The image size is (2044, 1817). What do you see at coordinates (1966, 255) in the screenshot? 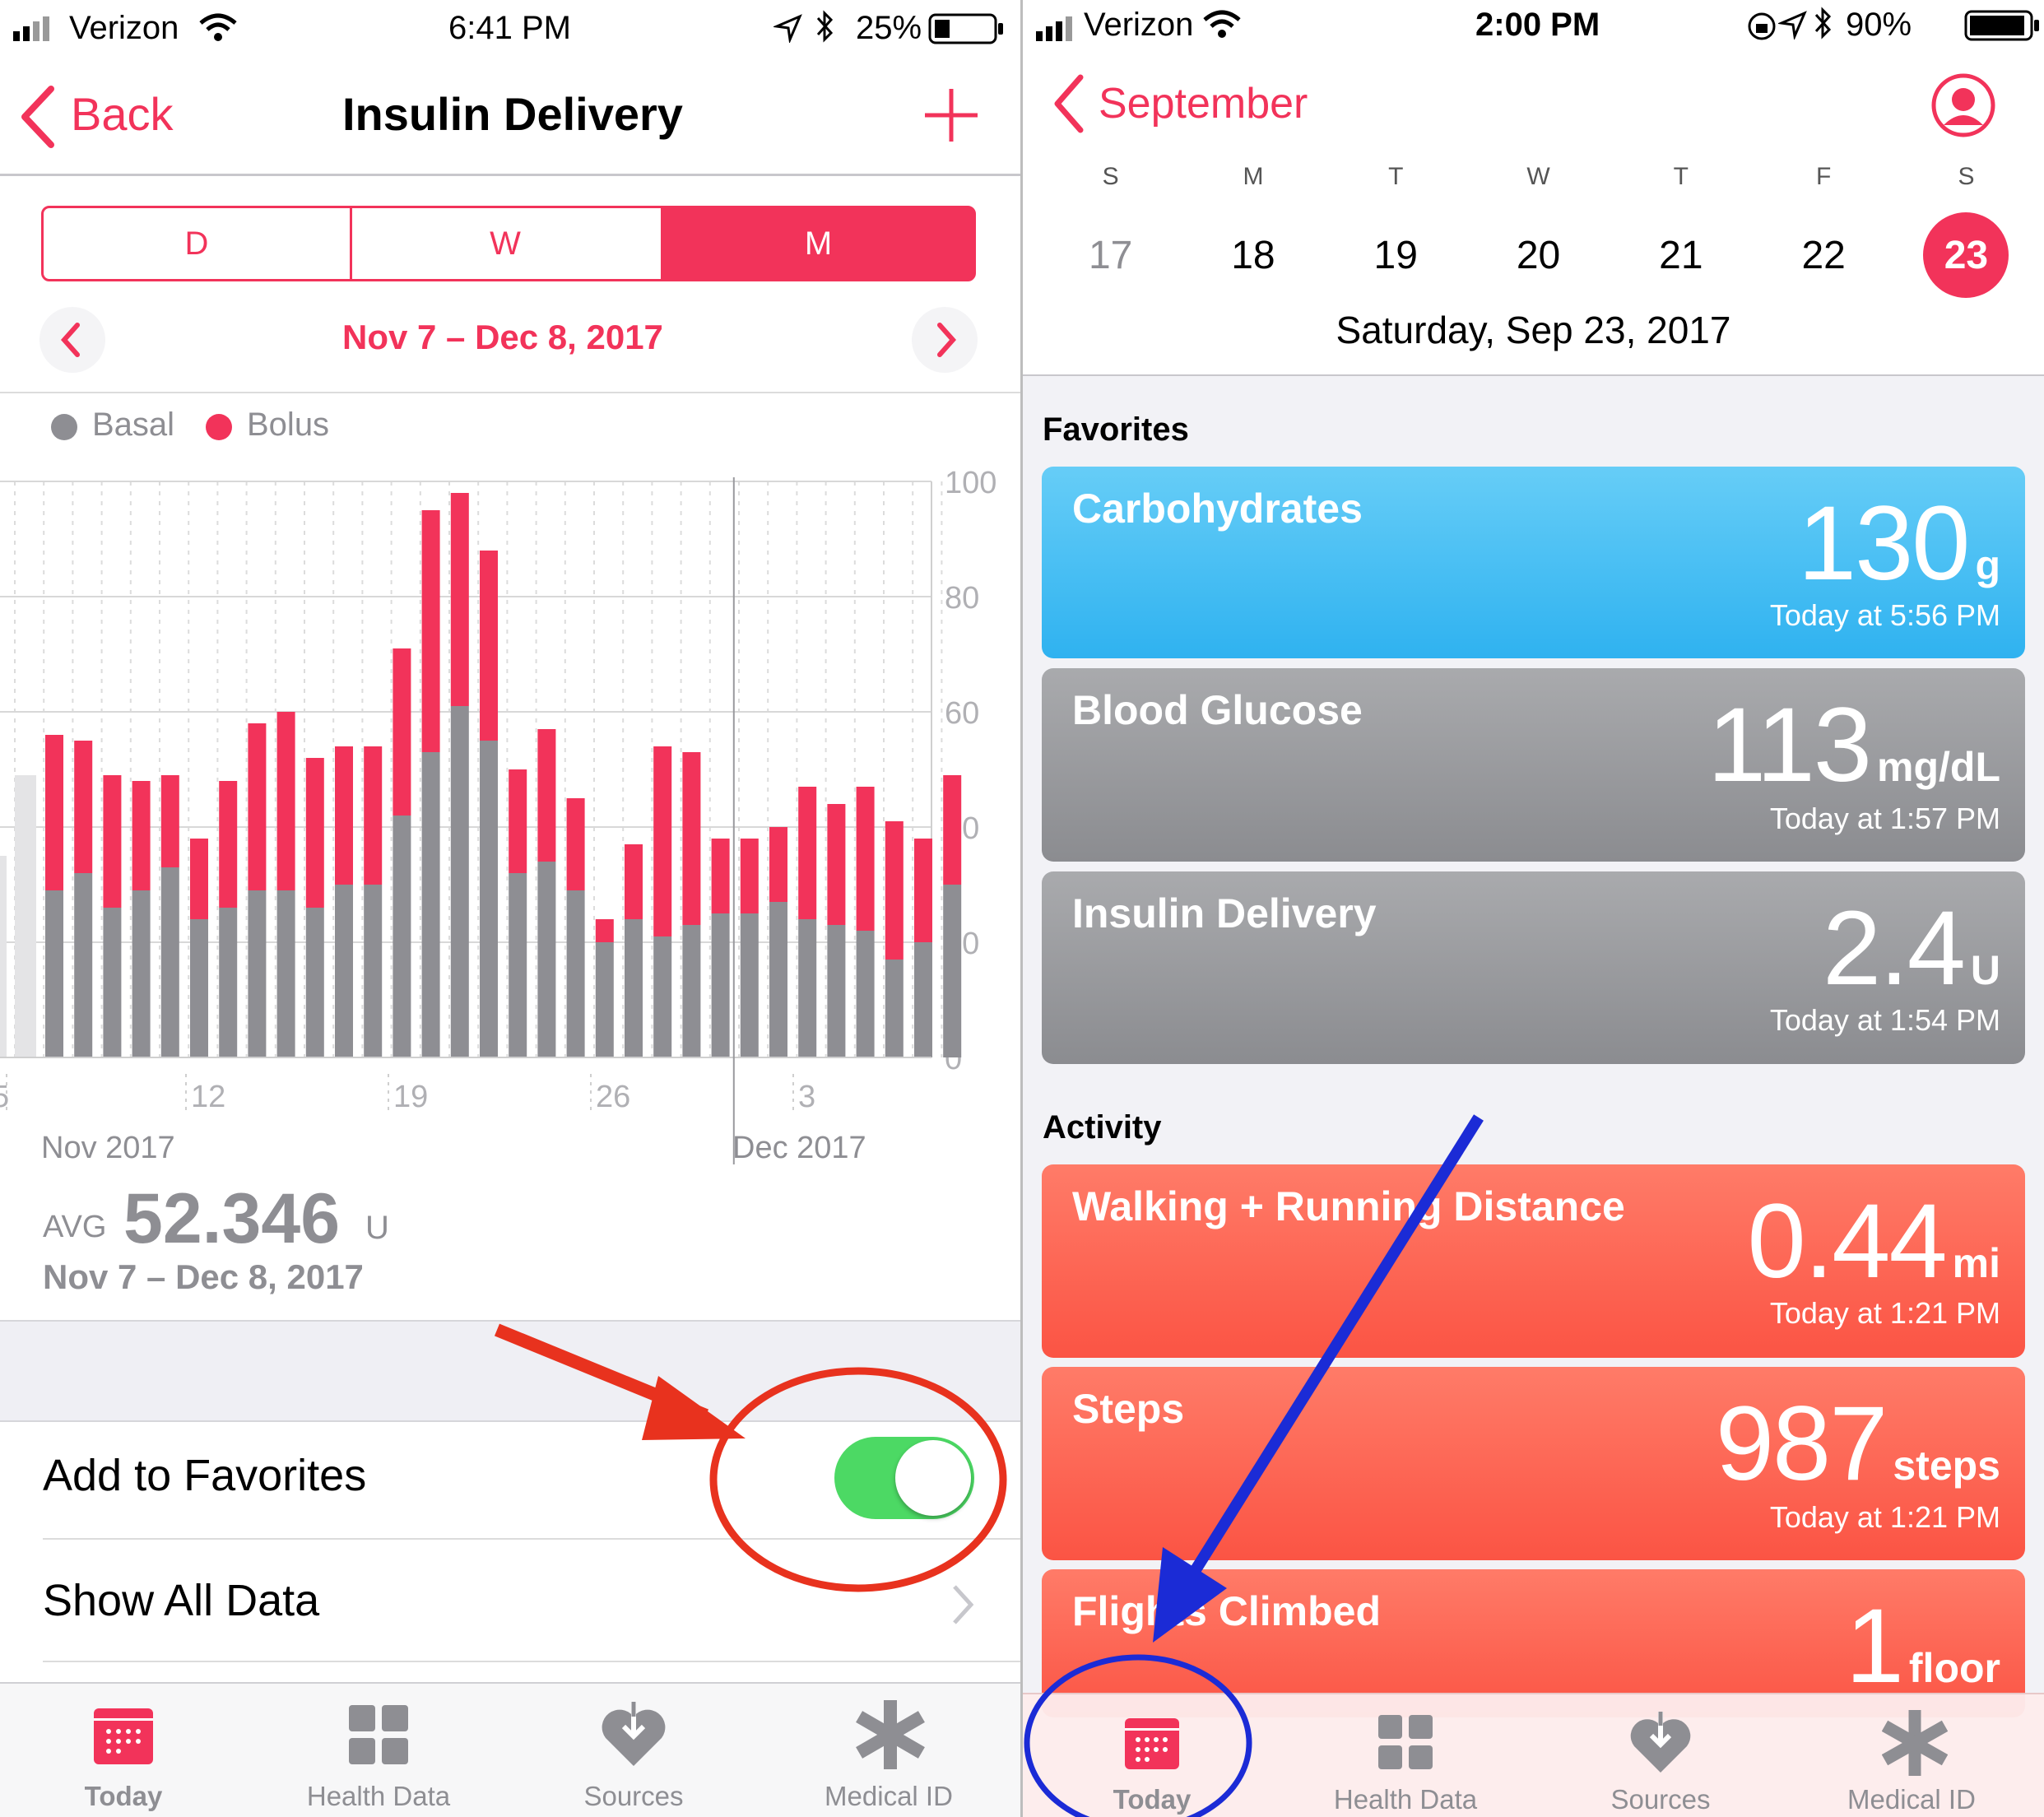
I see `day-selected: 23` at bounding box center [1966, 255].